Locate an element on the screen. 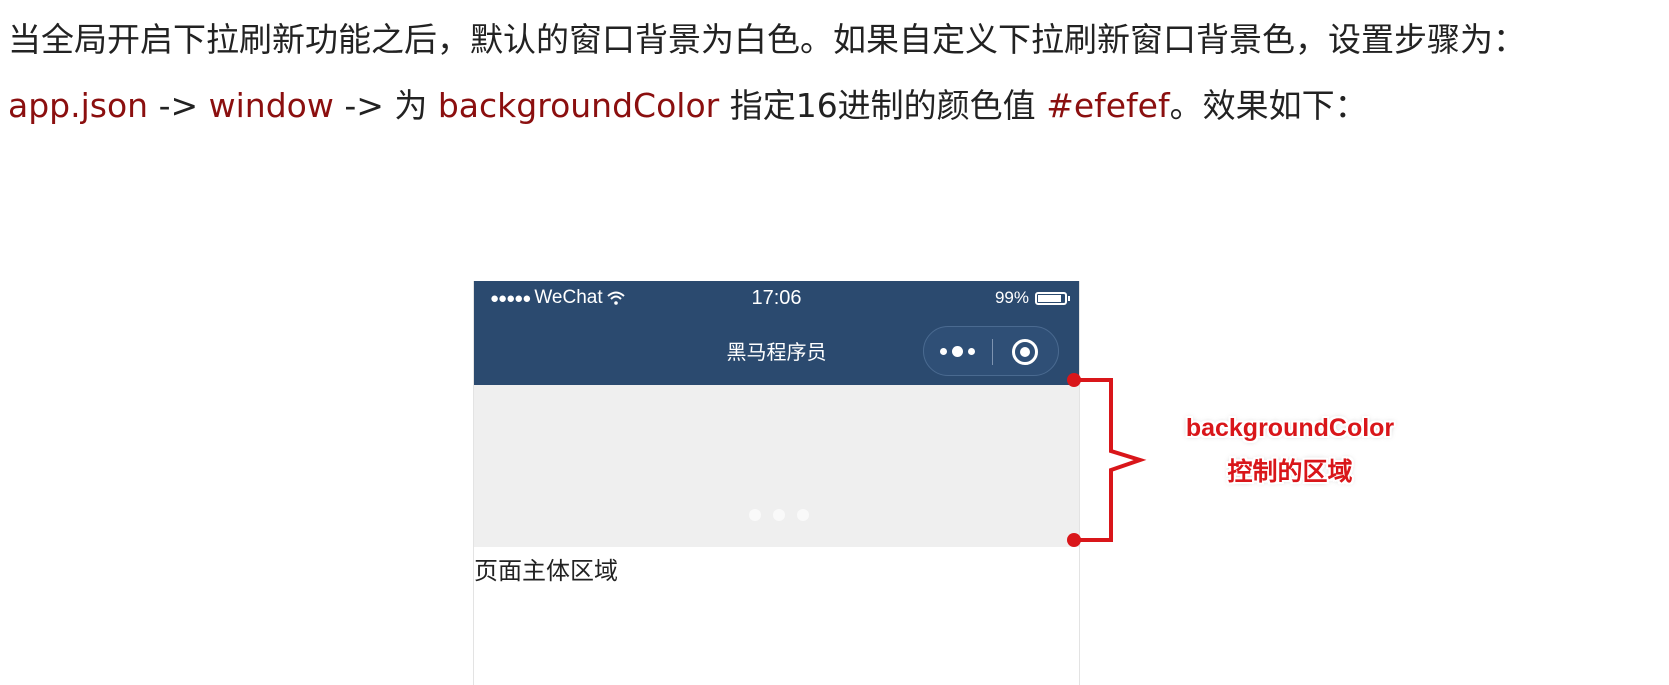  code-window: window is located at coordinates (271, 105).